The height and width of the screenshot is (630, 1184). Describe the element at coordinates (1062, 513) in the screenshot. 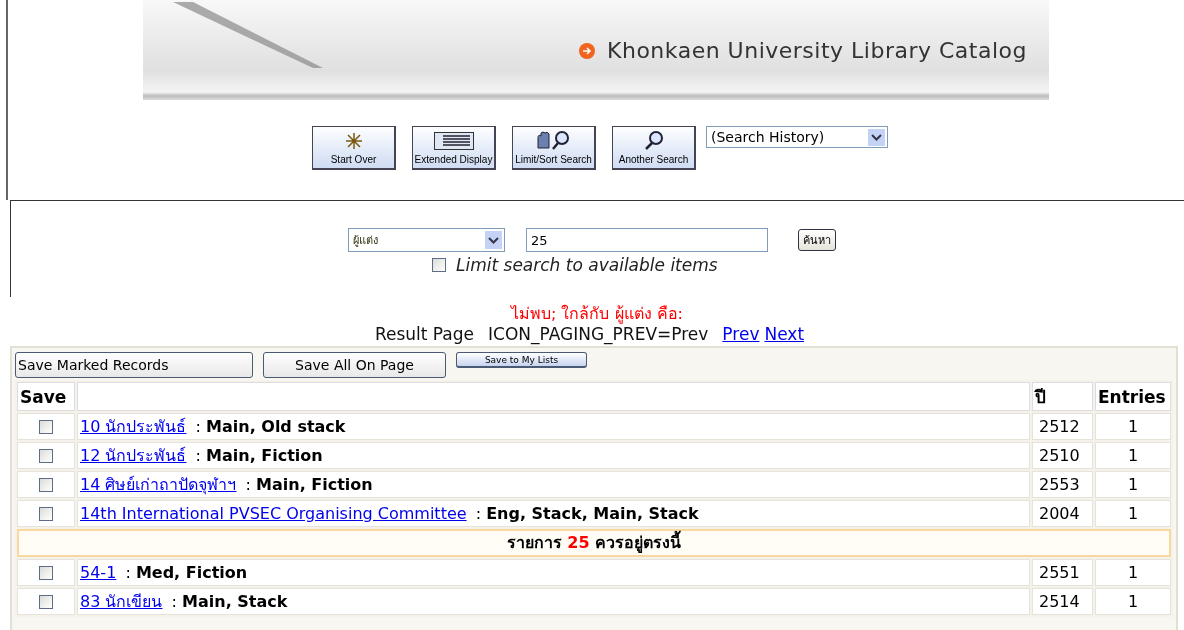

I see `table-cell: 2004` at that location.